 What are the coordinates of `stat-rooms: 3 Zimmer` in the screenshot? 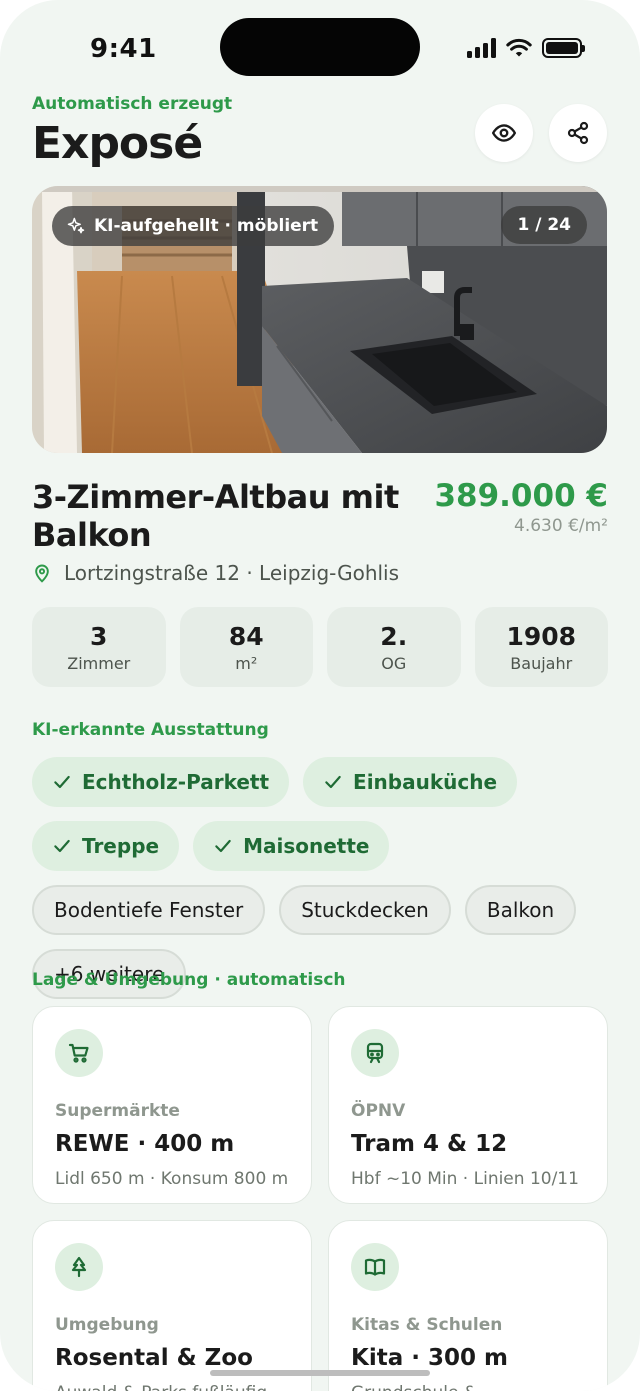 It's located at (99, 647).